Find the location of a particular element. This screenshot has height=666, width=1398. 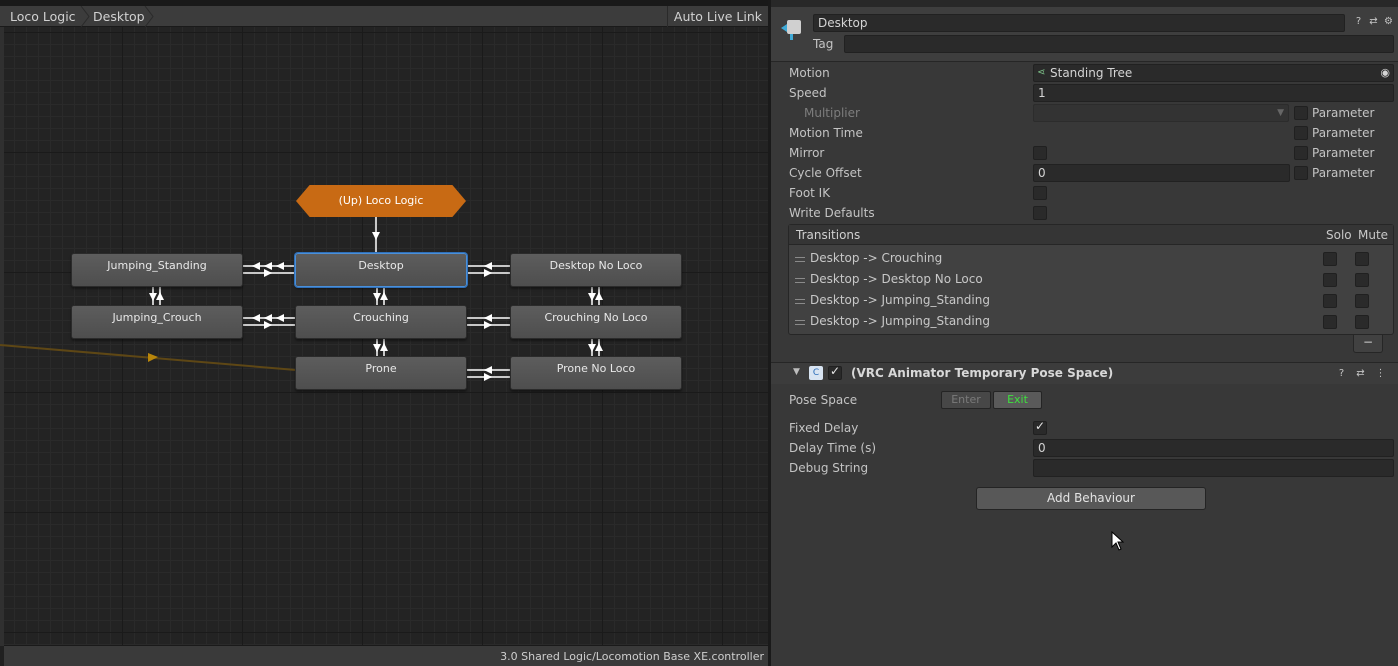

transition-row: Desktop -> Desktop No Loco is located at coordinates (1091, 279).